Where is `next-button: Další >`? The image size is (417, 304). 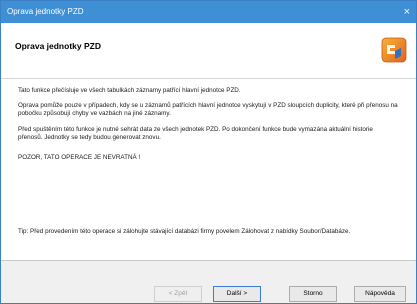
next-button: Další > is located at coordinates (237, 294).